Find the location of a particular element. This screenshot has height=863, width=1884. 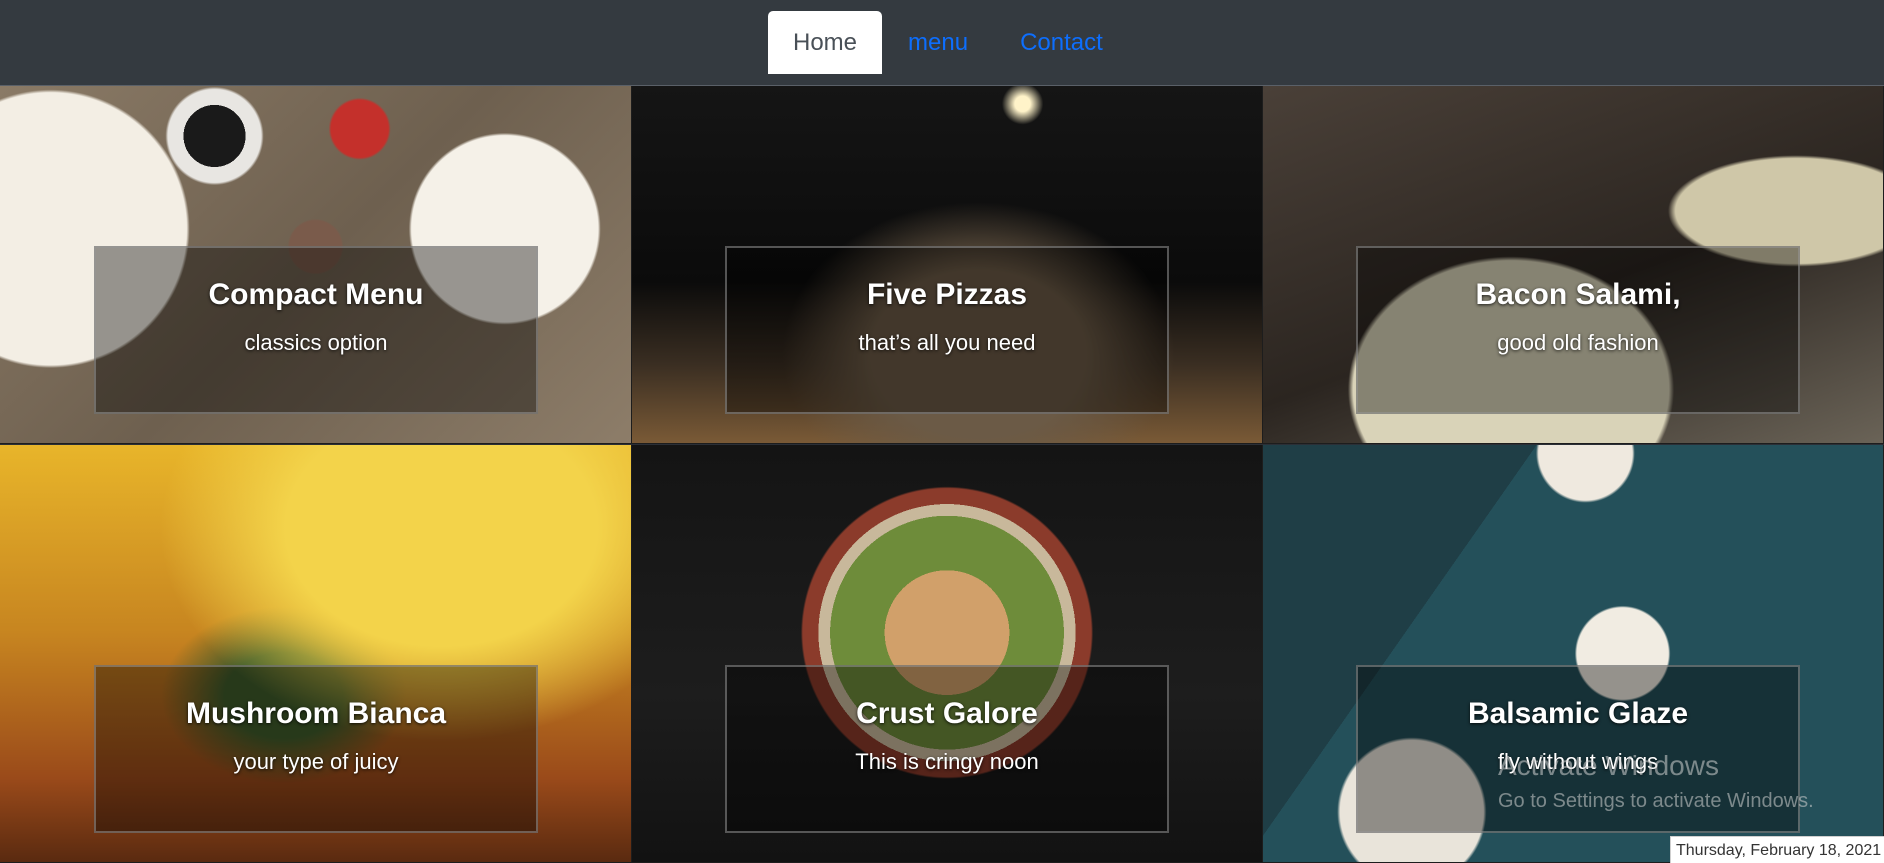

nav-contact-link: Contact is located at coordinates (1061, 42).